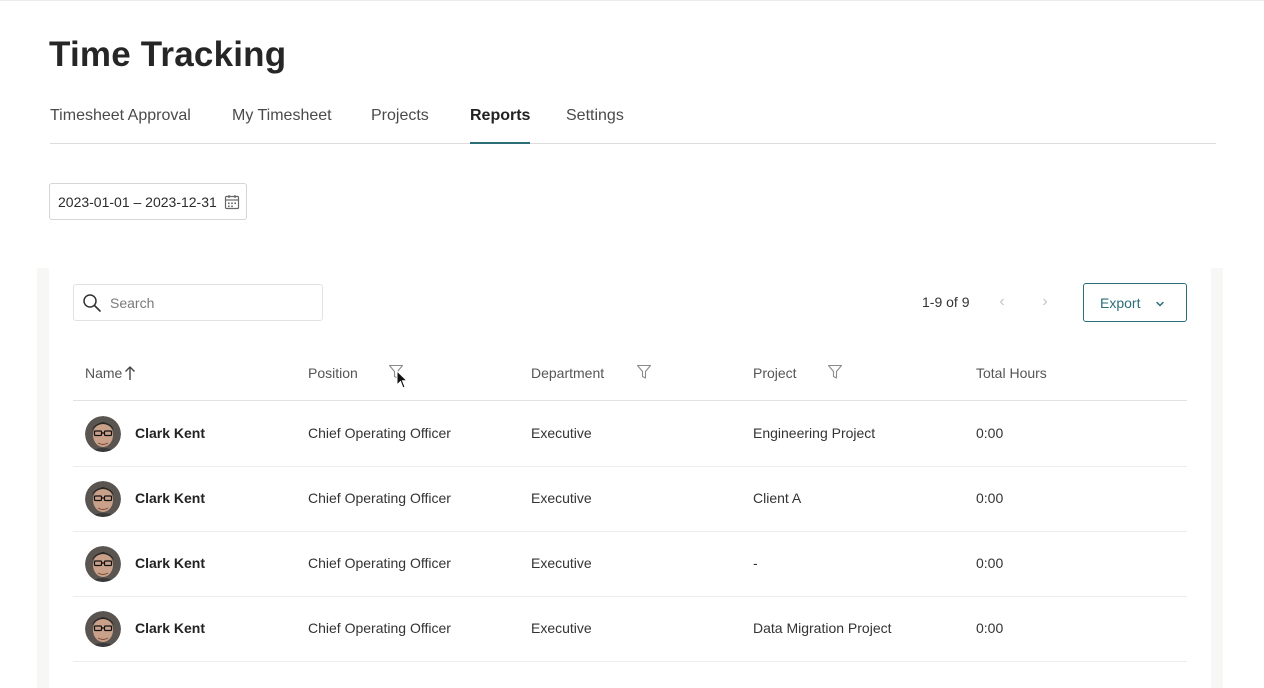 The width and height of the screenshot is (1264, 688). Describe the element at coordinates (755, 563) in the screenshot. I see `employee-project: -` at that location.